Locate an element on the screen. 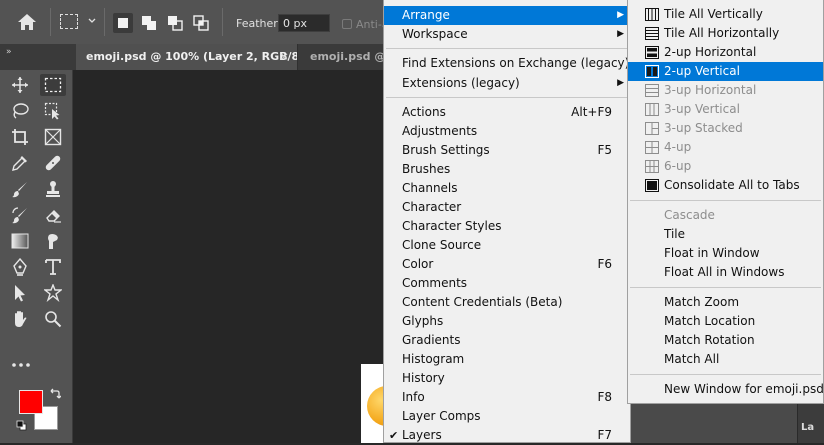  submenu-item-match-location: Match Location is located at coordinates (725, 321).